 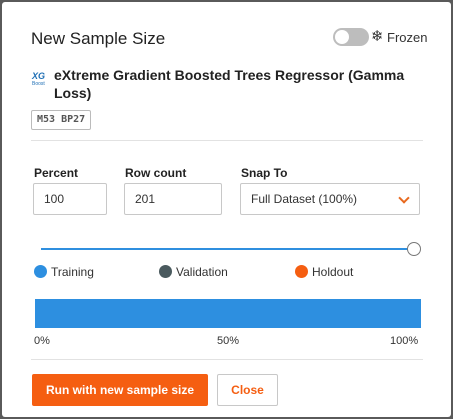 I want to click on holdout-legend-label: Holdout, so click(x=333, y=272).